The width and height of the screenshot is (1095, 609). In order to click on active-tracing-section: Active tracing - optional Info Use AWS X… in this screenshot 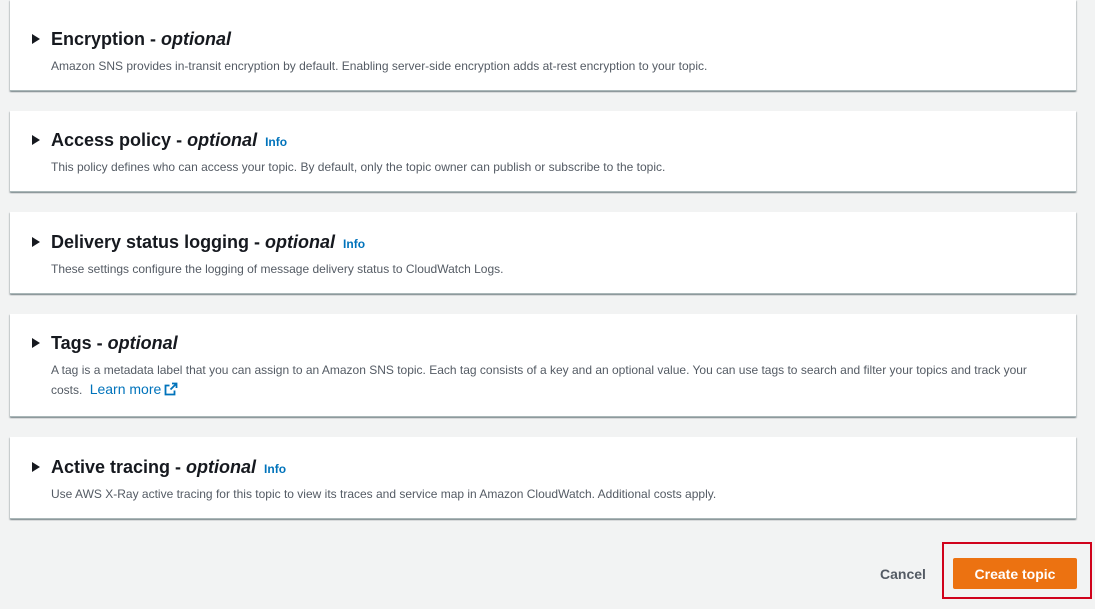, I will do `click(543, 478)`.